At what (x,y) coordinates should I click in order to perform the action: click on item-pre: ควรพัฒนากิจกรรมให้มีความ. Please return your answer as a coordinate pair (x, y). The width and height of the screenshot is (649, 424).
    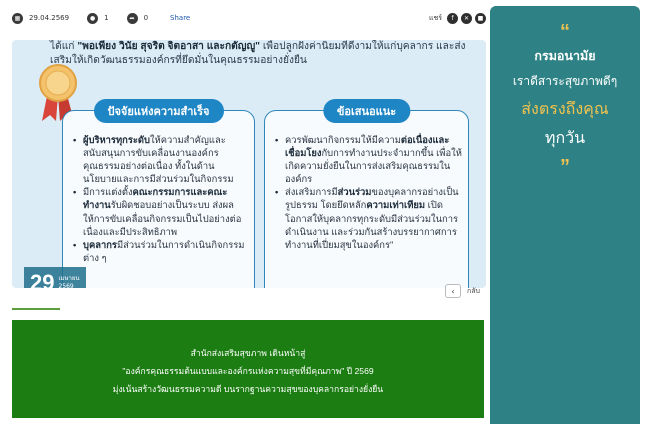
    Looking at the image, I should click on (343, 139).